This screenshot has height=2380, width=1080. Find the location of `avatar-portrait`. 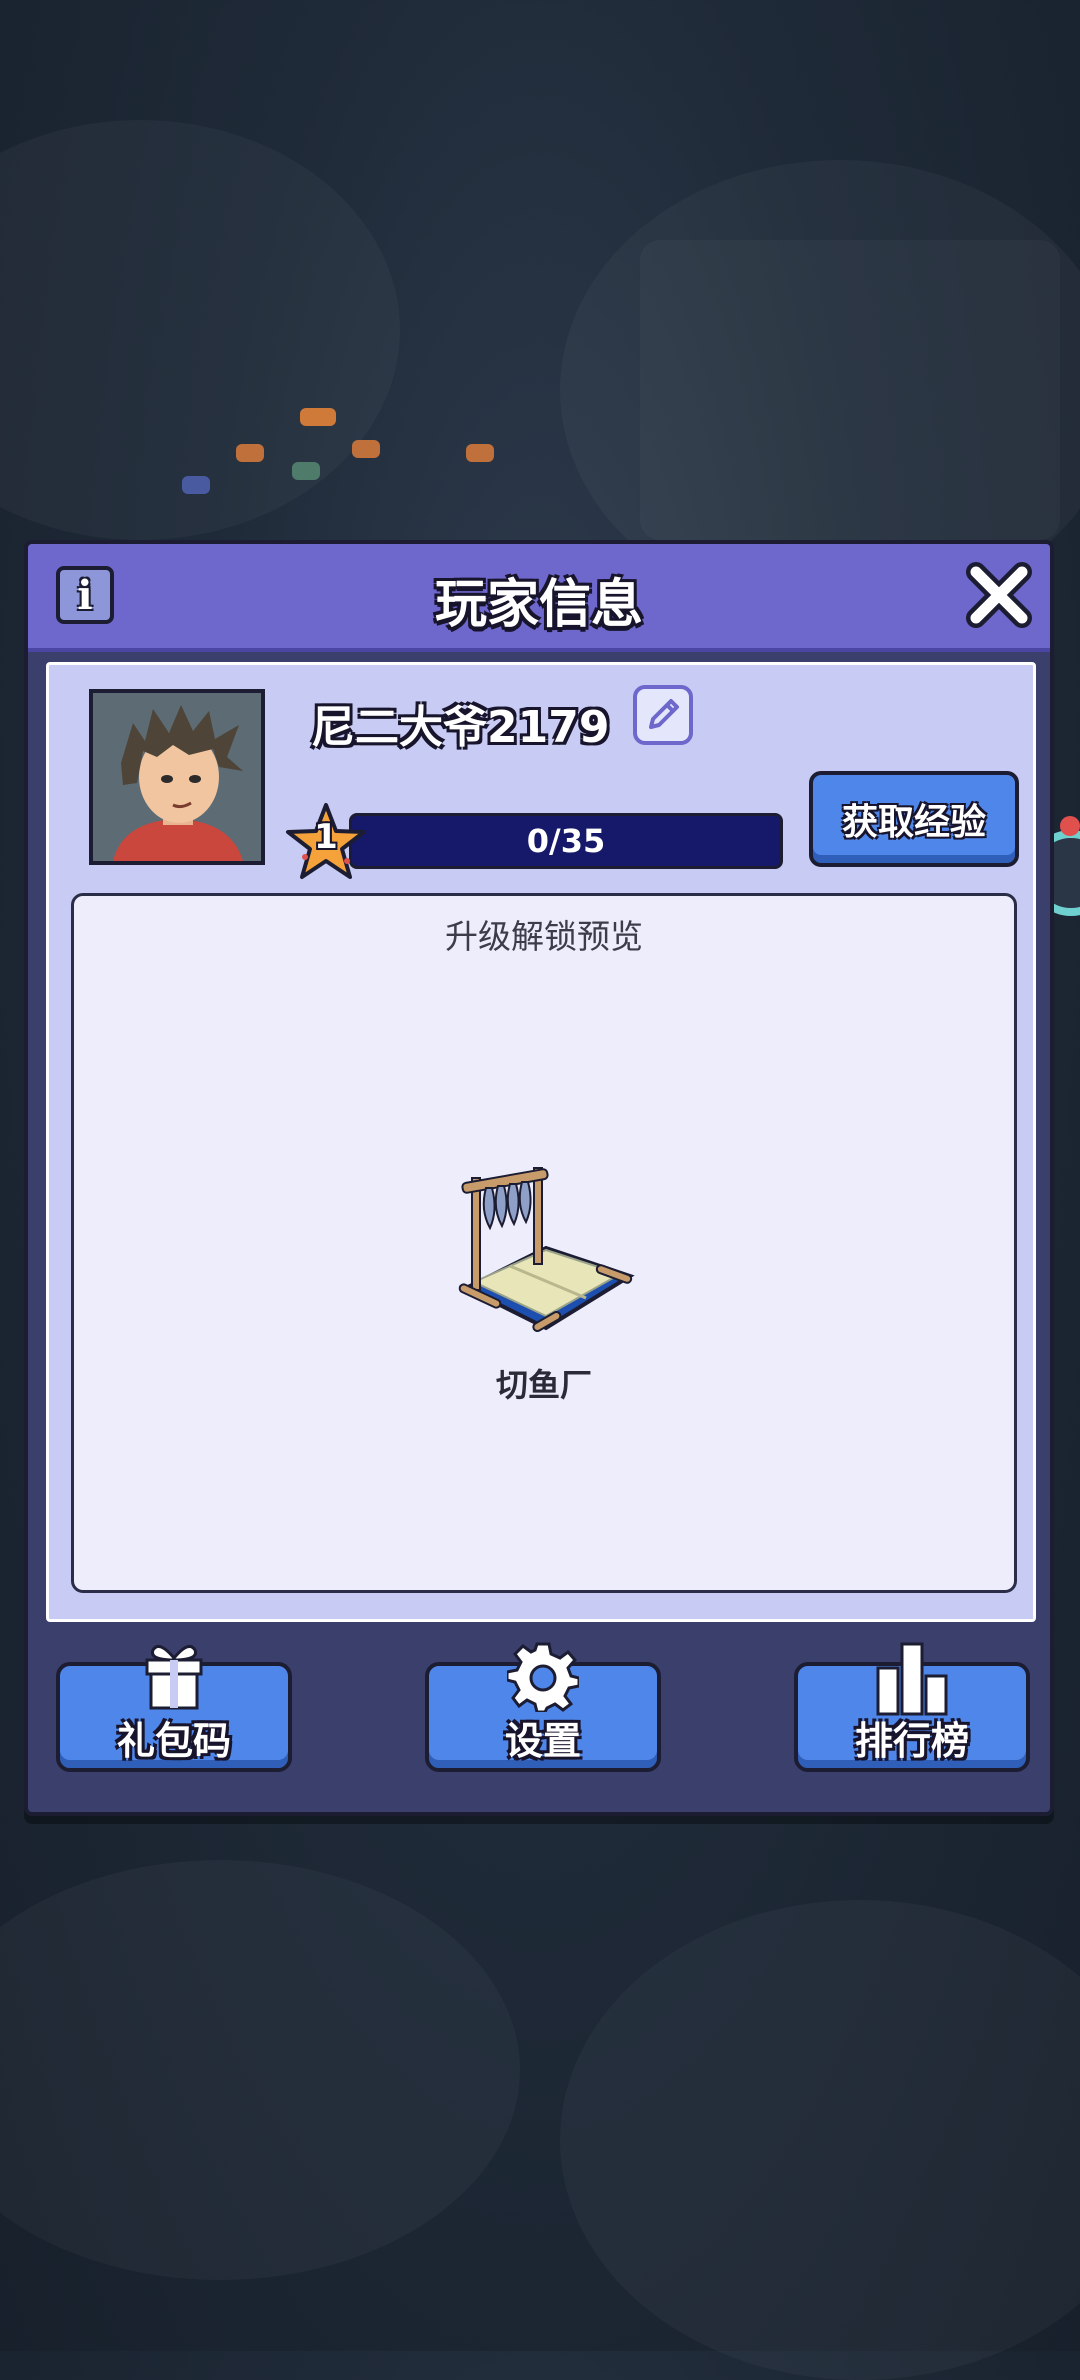

avatar-portrait is located at coordinates (177, 777).